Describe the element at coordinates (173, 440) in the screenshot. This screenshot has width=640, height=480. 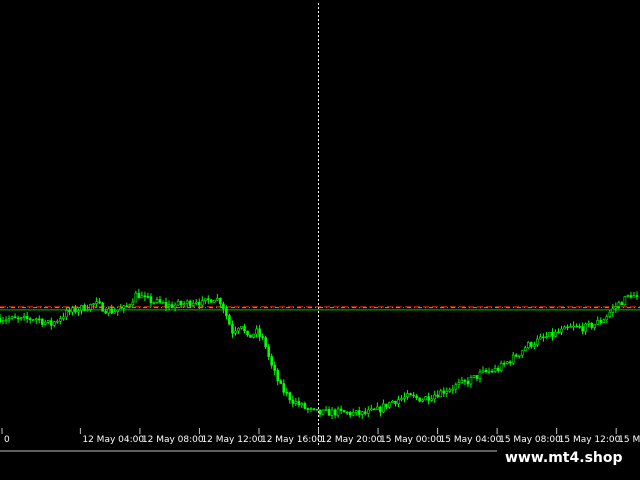
I see `x-tick-label: 12 May 08:00` at that location.